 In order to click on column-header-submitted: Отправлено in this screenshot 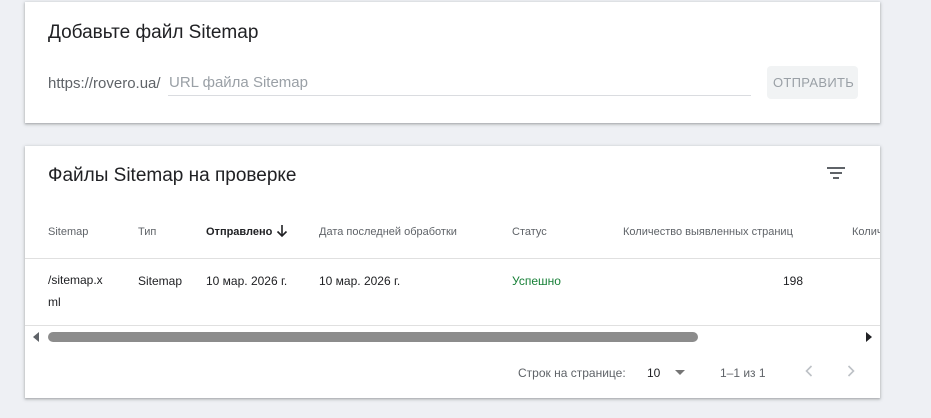, I will do `click(239, 232)`.